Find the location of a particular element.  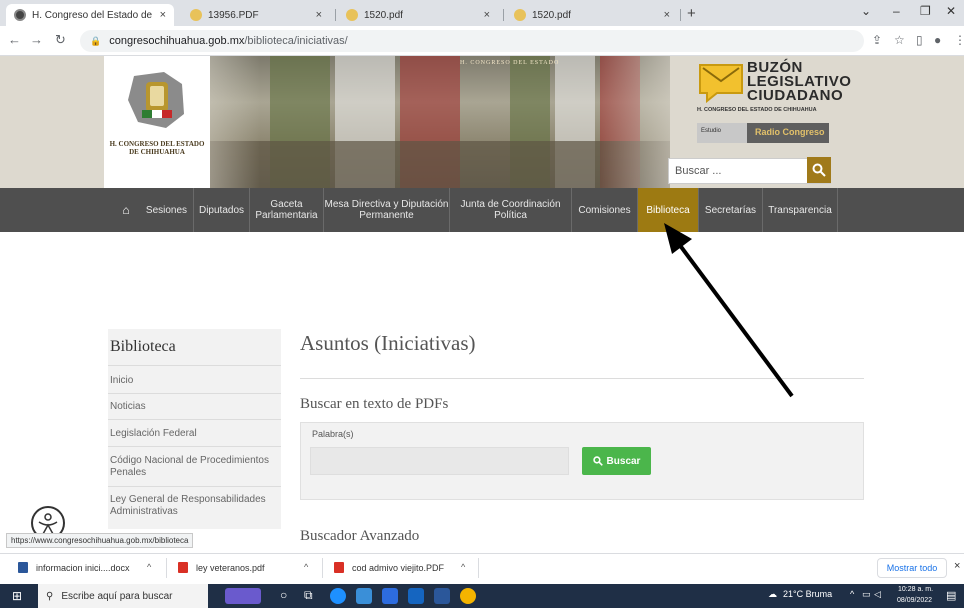

reload-icon: ↻ is located at coordinates (60, 40).